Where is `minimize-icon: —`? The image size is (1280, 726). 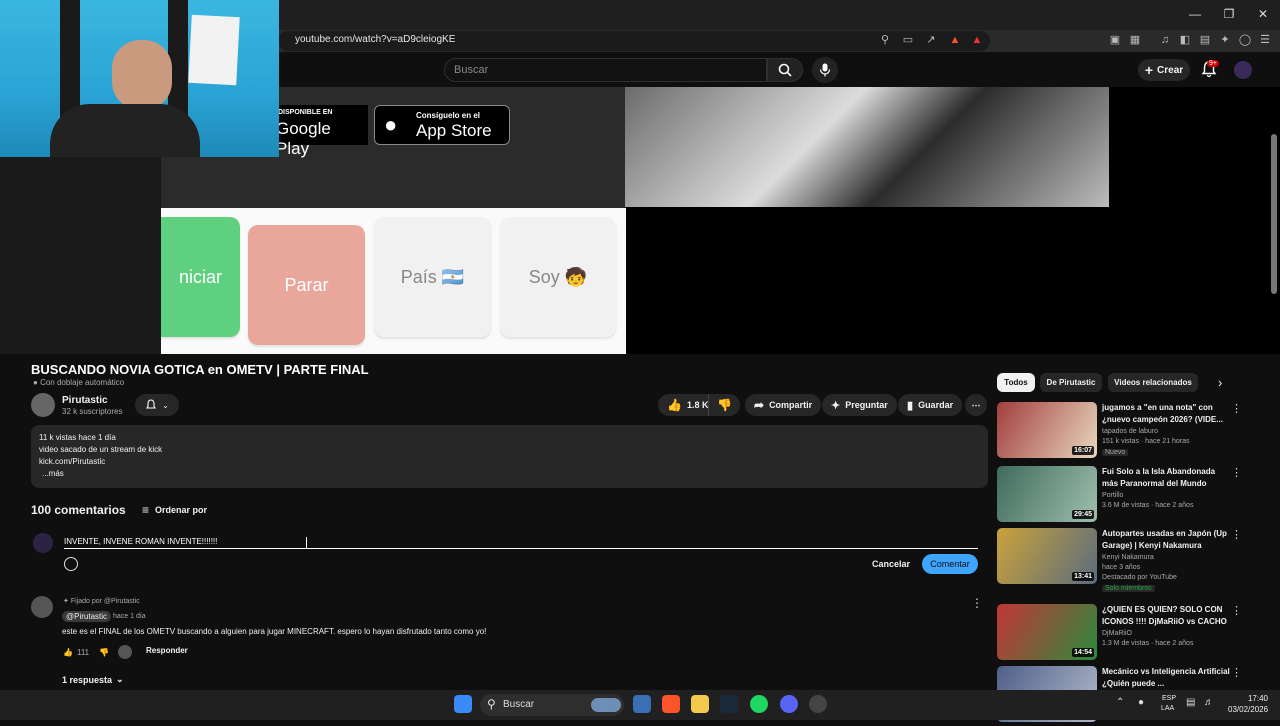 minimize-icon: — is located at coordinates (1195, 14).